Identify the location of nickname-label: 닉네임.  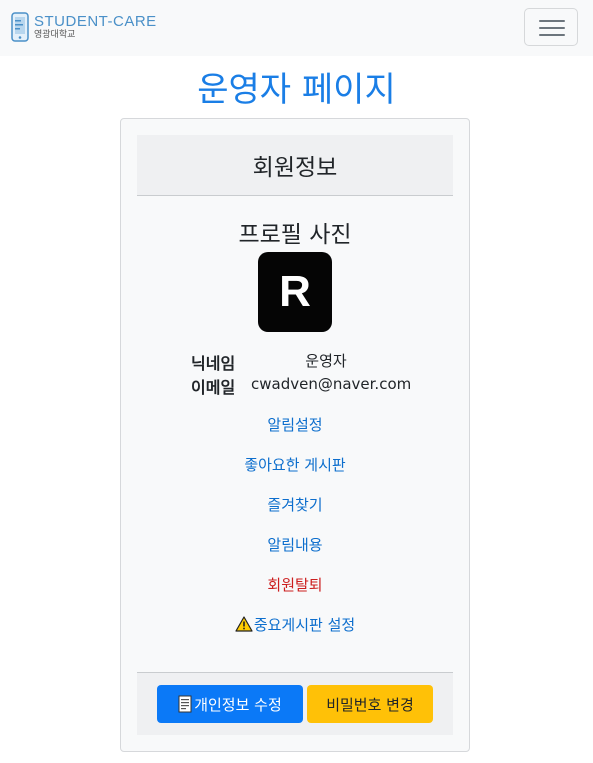
(213, 363).